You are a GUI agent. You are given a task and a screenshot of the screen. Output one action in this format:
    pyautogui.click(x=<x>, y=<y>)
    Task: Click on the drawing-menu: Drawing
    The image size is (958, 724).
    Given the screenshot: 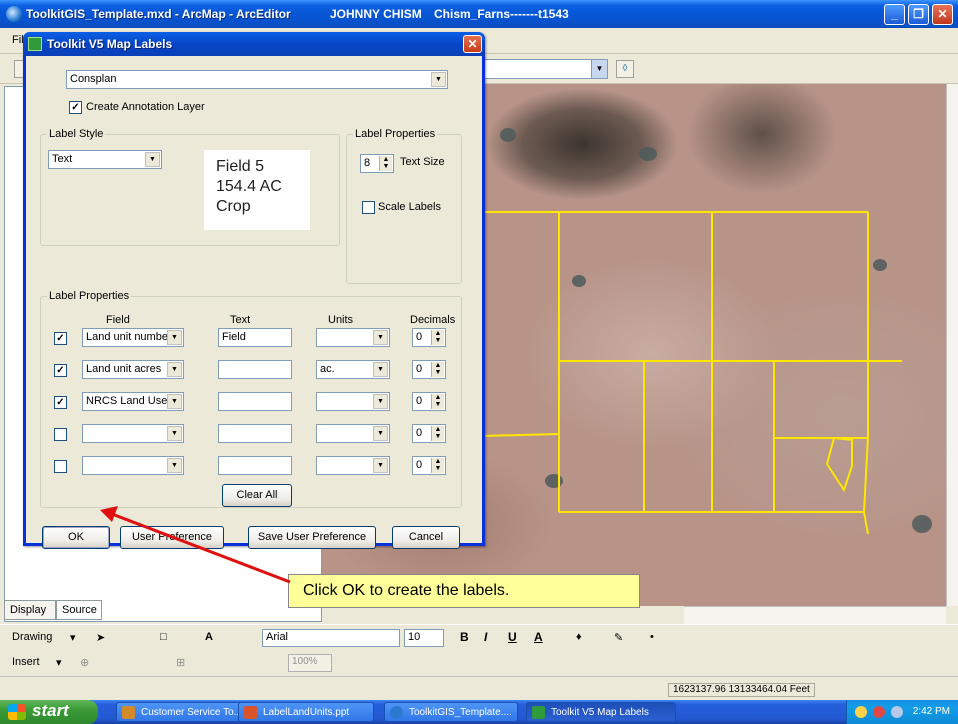 What is the action you would take?
    pyautogui.click(x=32, y=637)
    